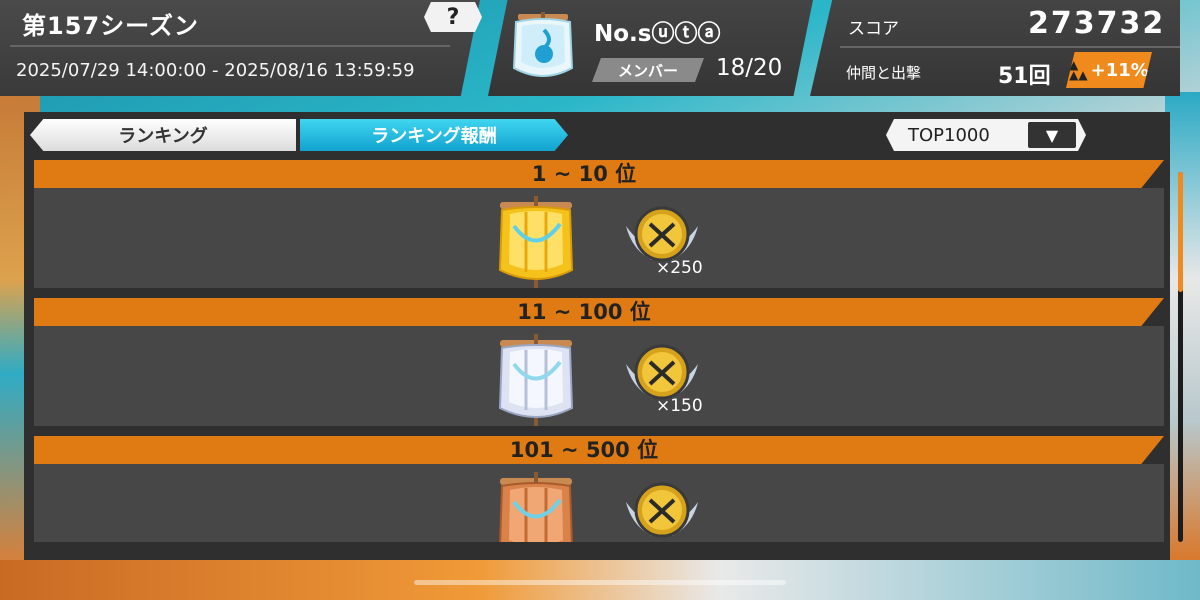  Describe the element at coordinates (584, 174) in the screenshot. I see `tier-rank: 1 ~ 10 位` at that location.